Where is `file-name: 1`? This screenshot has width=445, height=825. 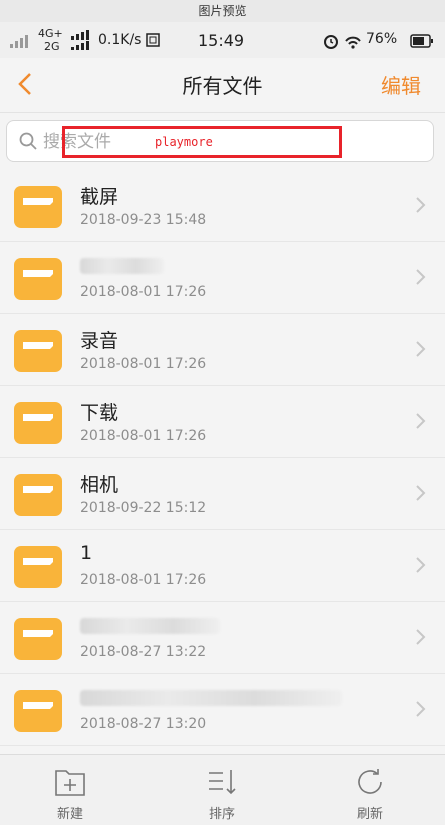
file-name: 1 is located at coordinates (86, 553).